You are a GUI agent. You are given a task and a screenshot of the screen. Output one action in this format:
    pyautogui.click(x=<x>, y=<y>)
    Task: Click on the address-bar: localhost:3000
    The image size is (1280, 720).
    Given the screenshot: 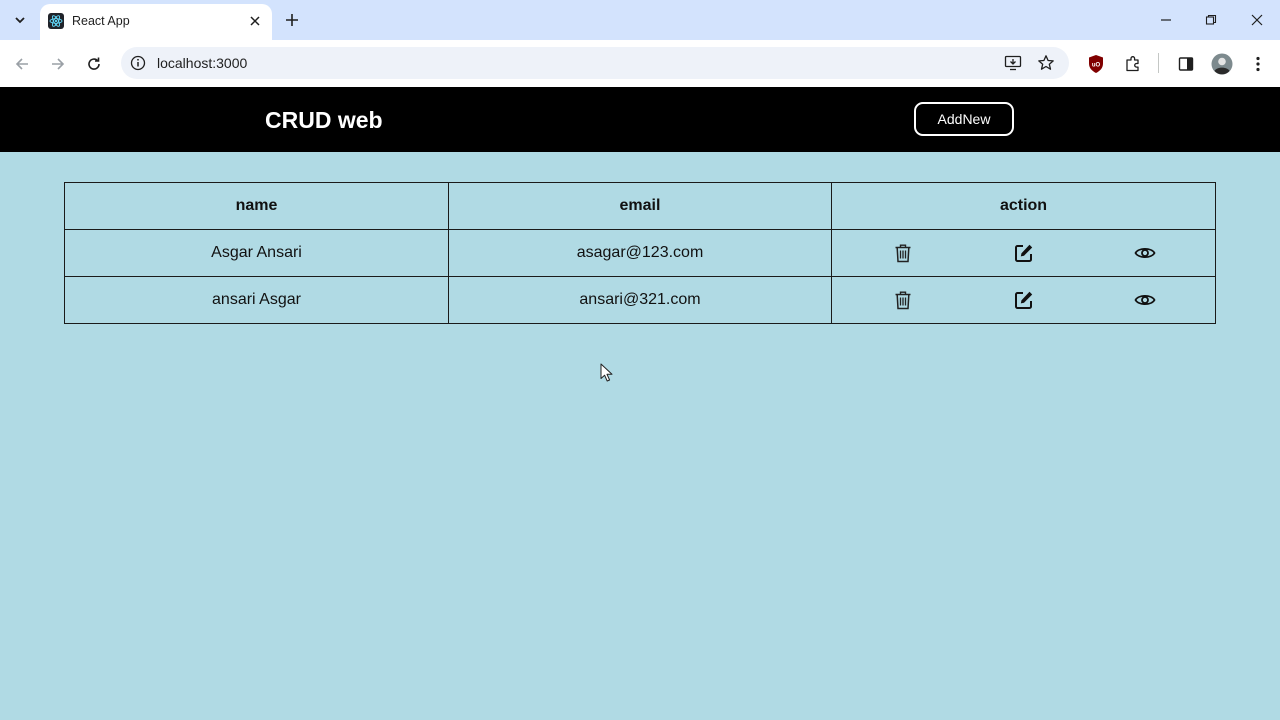 What is the action you would take?
    pyautogui.click(x=595, y=63)
    